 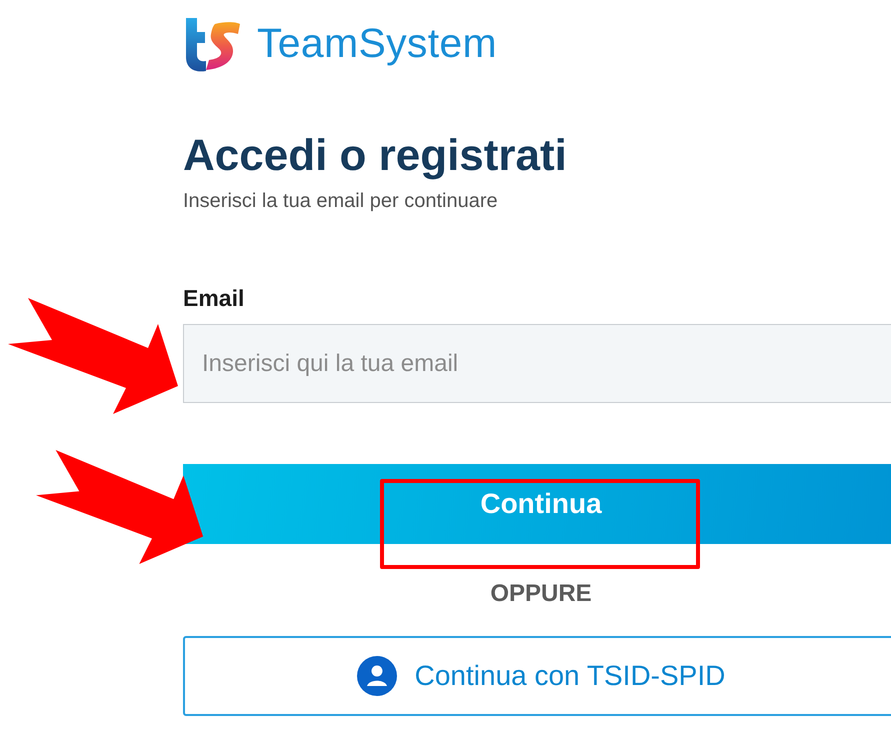 I want to click on subtitle: Inserisci la tua email per continuare, so click(x=340, y=201).